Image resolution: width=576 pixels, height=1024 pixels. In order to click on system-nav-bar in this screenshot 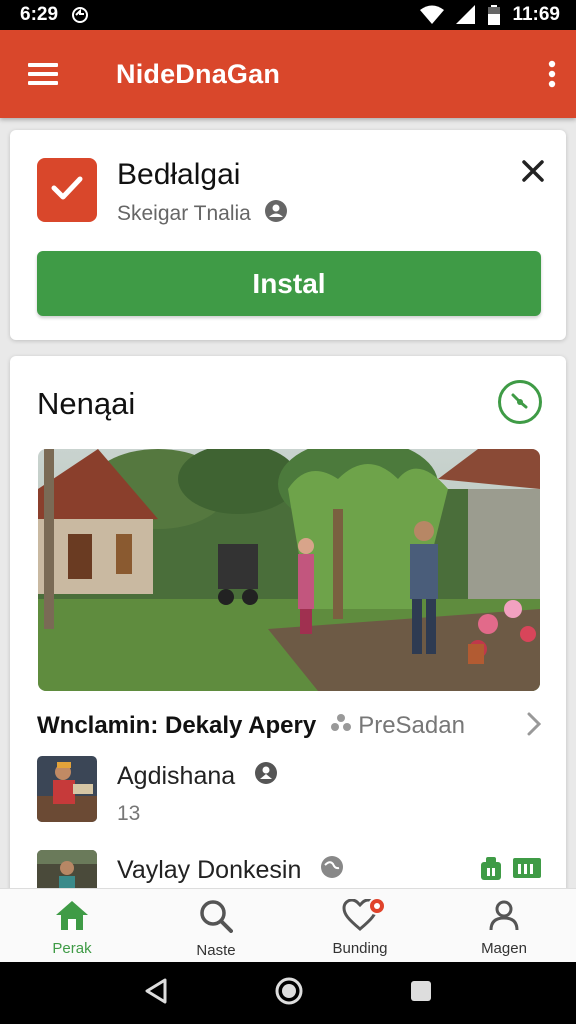, I will do `click(288, 993)`.